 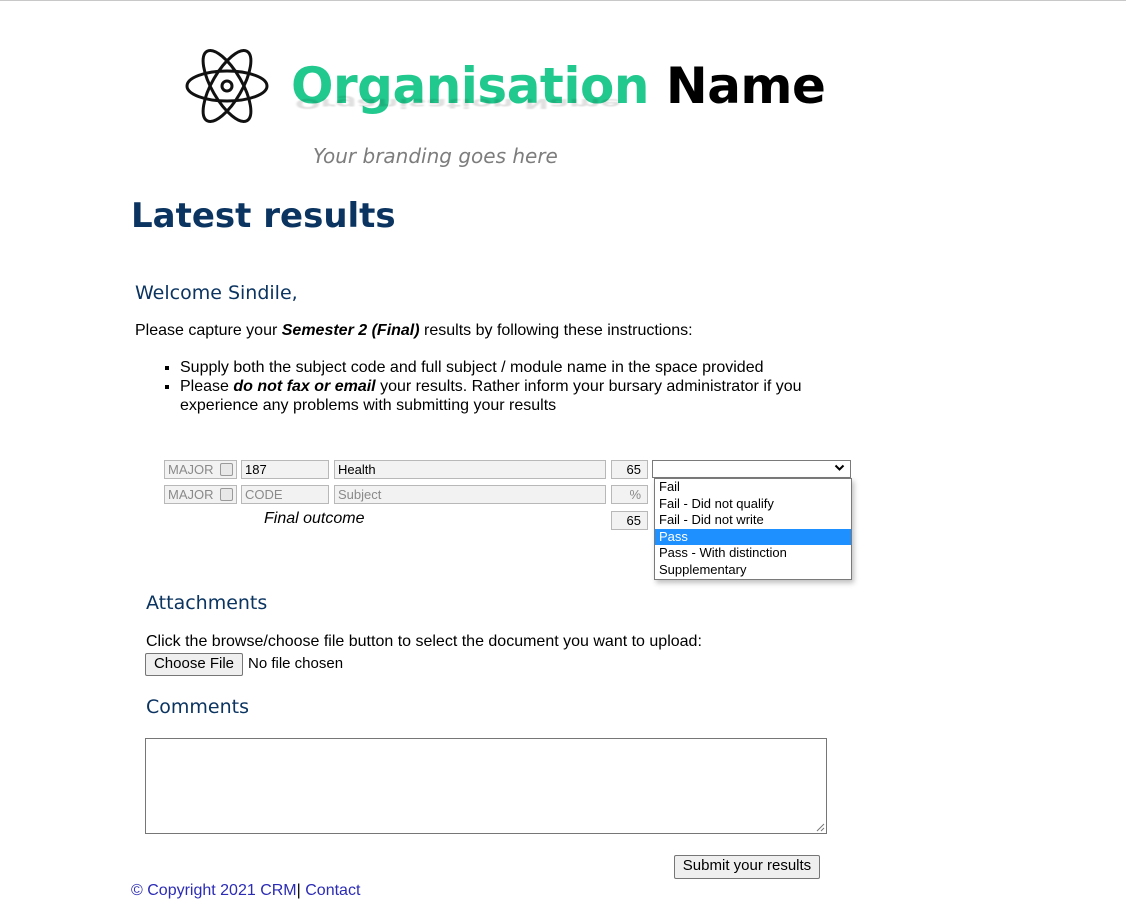 What do you see at coordinates (820, 827) in the screenshot?
I see `resize-handle-icon` at bounding box center [820, 827].